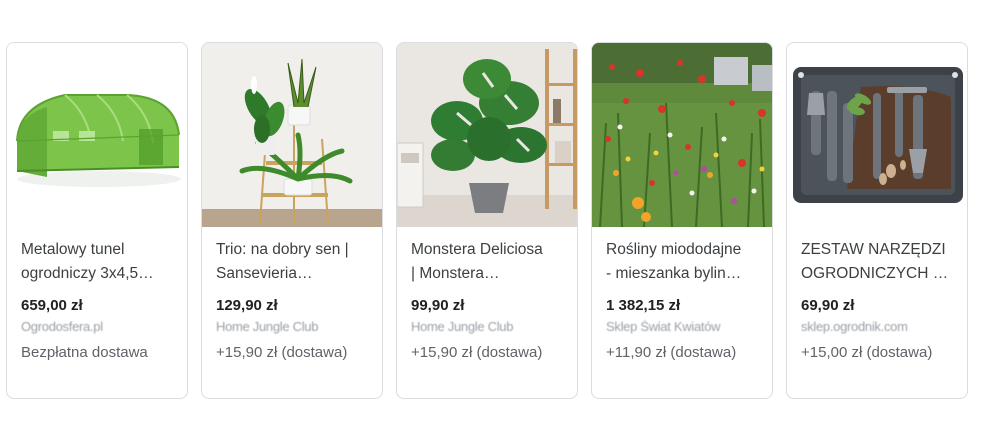 This screenshot has width=991, height=423. Describe the element at coordinates (643, 305) in the screenshot. I see `product-price: 1 382,15 zł` at that location.